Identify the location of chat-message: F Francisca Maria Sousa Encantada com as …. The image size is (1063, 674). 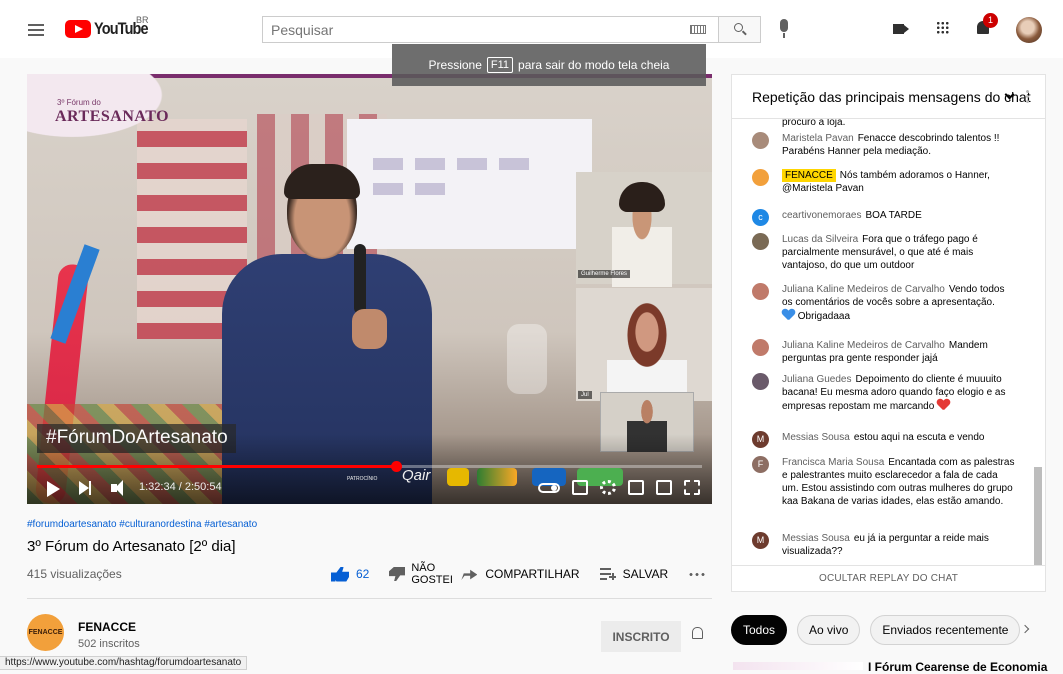
(884, 482).